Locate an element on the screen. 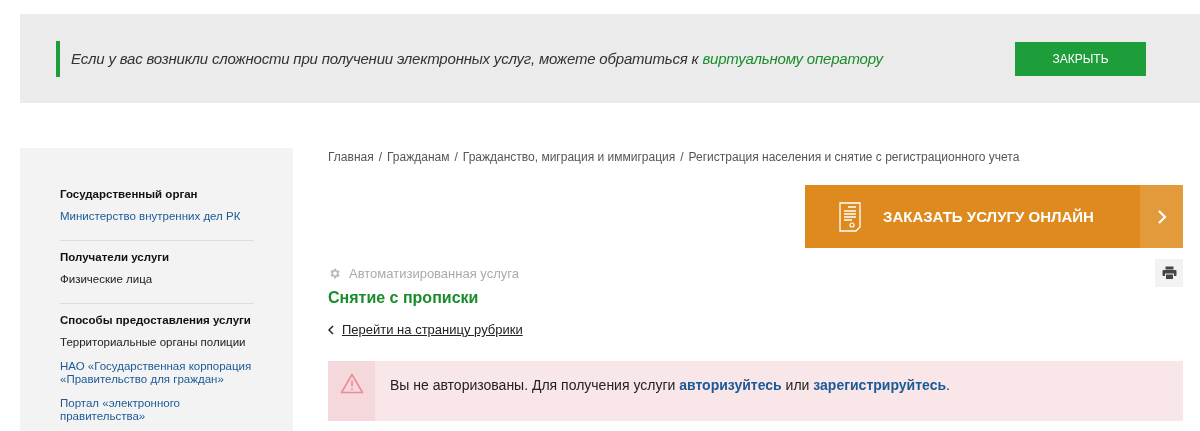 Image resolution: width=1200 pixels, height=431 pixels. breadcrumb-link: Регистрация населения и снятие с регистрационного учета is located at coordinates (854, 157).